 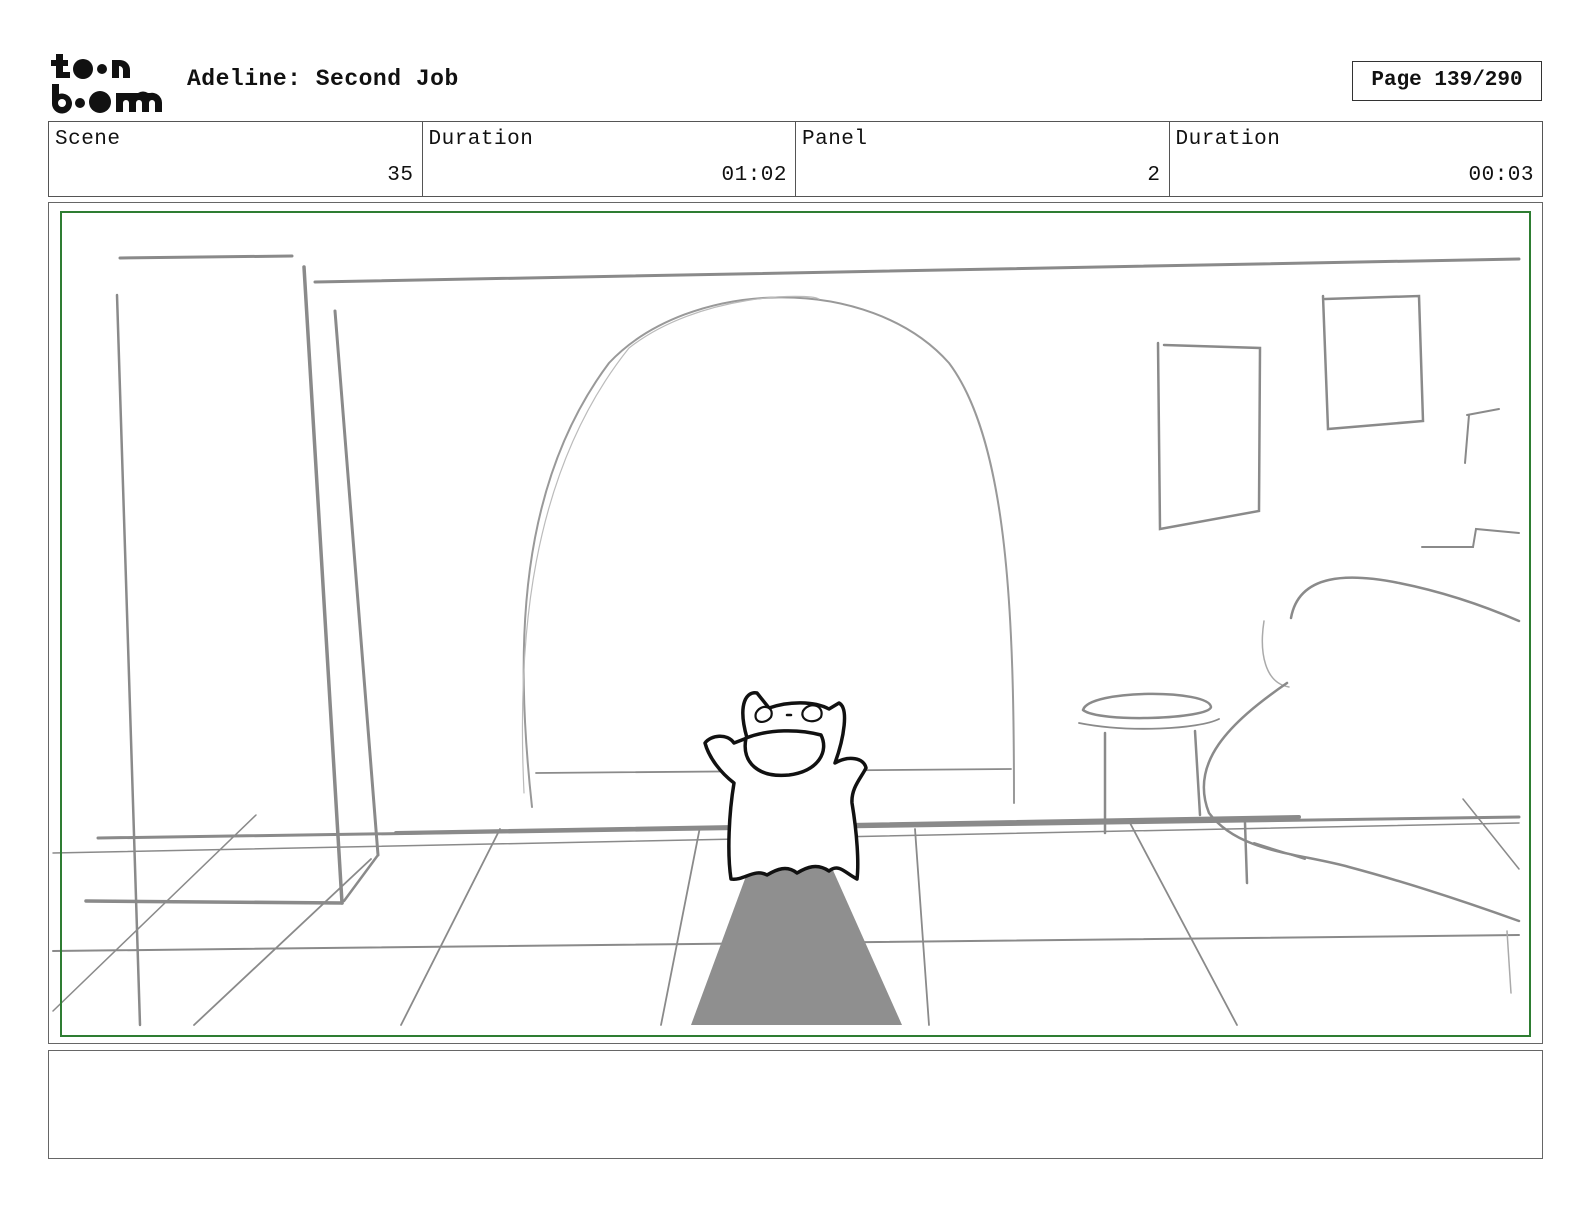 What do you see at coordinates (785, 786) in the screenshot?
I see `ghost-character` at bounding box center [785, 786].